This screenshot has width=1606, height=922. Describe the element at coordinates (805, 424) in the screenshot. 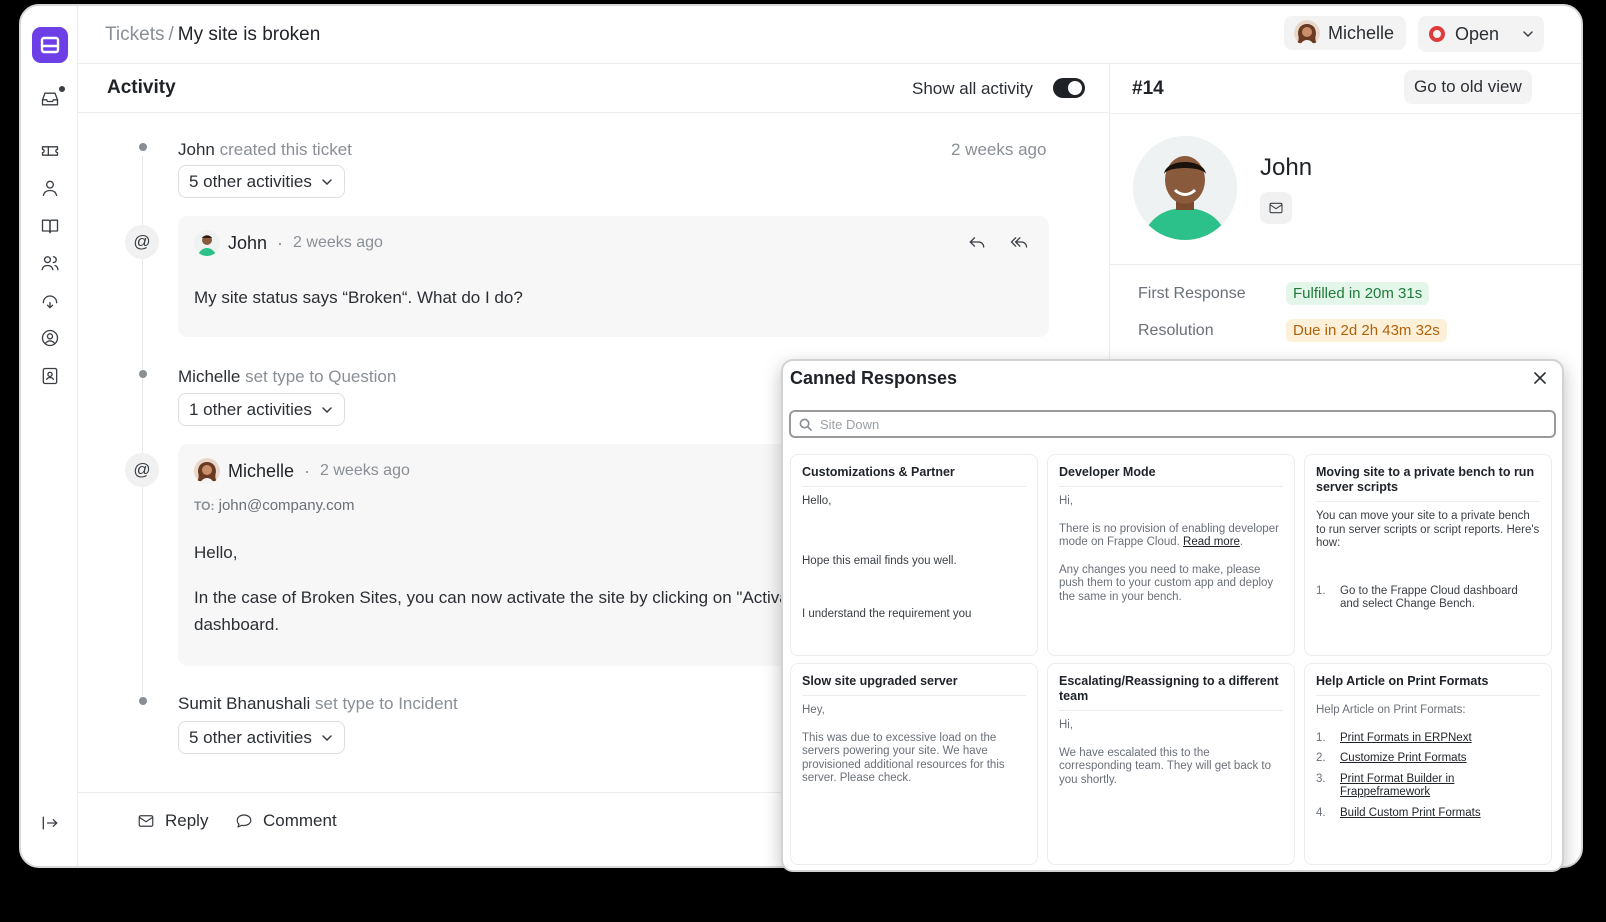

I see `search-icon` at that location.